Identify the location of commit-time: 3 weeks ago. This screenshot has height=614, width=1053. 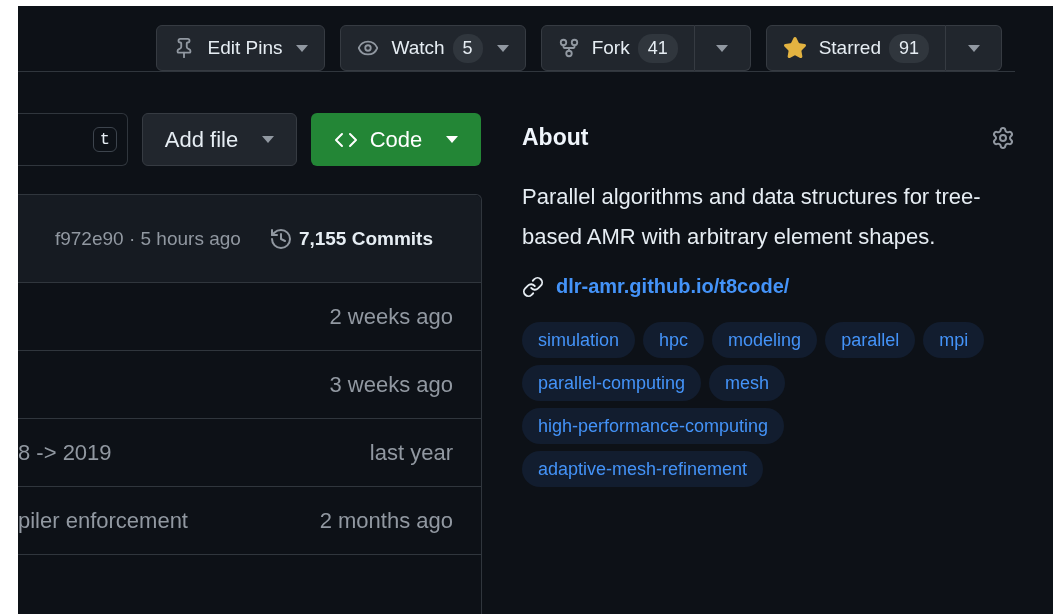
(391, 384).